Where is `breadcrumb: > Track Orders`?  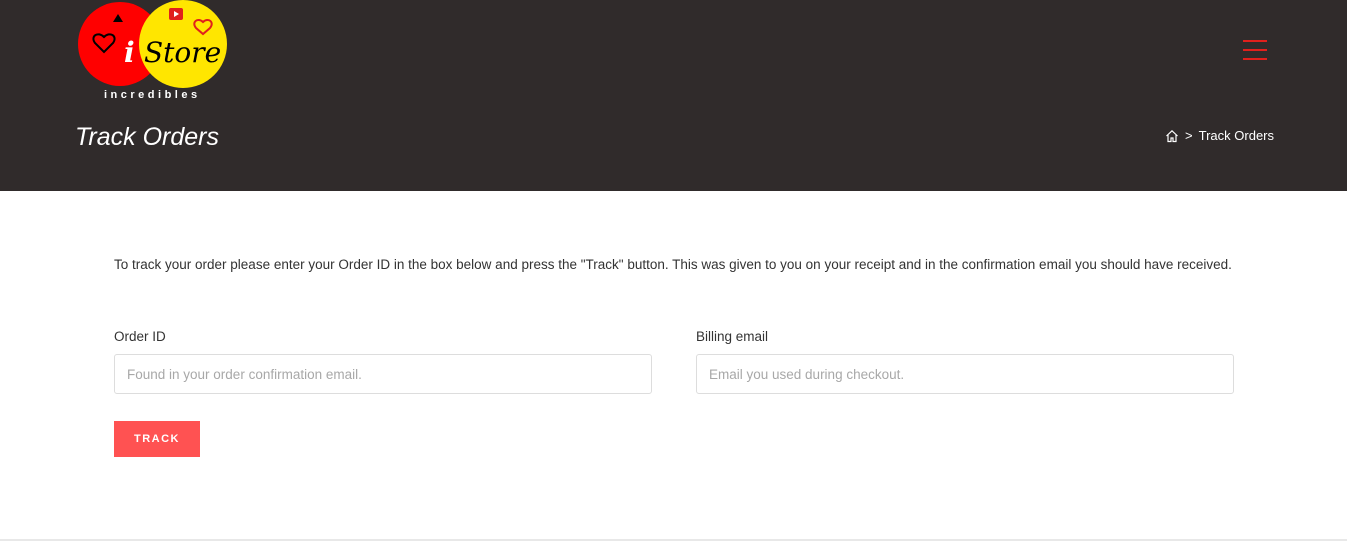
breadcrumb: > Track Orders is located at coordinates (1219, 135).